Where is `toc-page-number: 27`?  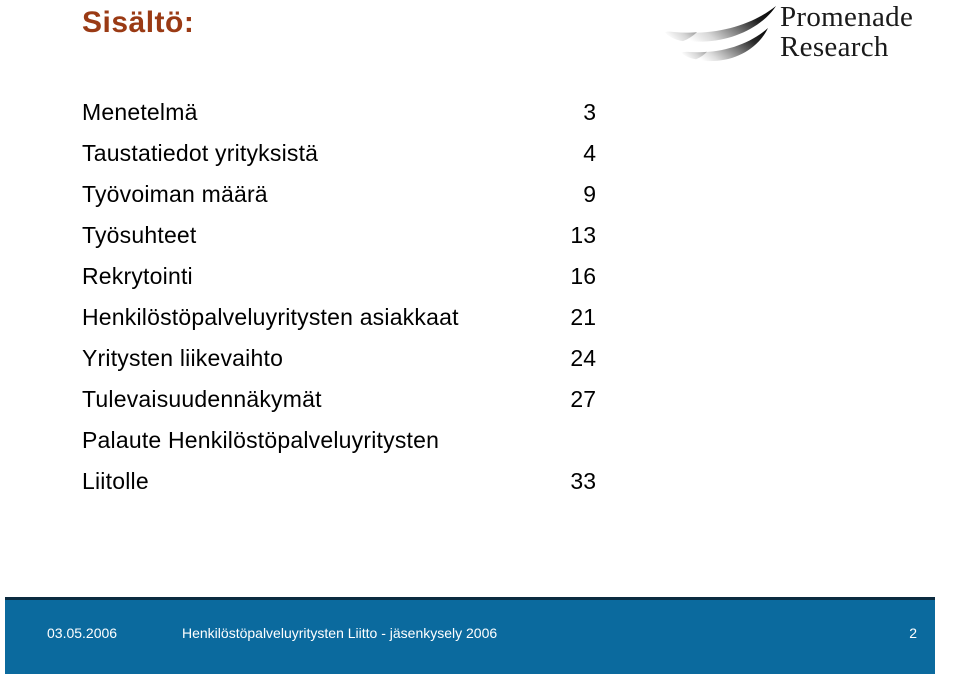
toc-page-number: 27 is located at coordinates (583, 399).